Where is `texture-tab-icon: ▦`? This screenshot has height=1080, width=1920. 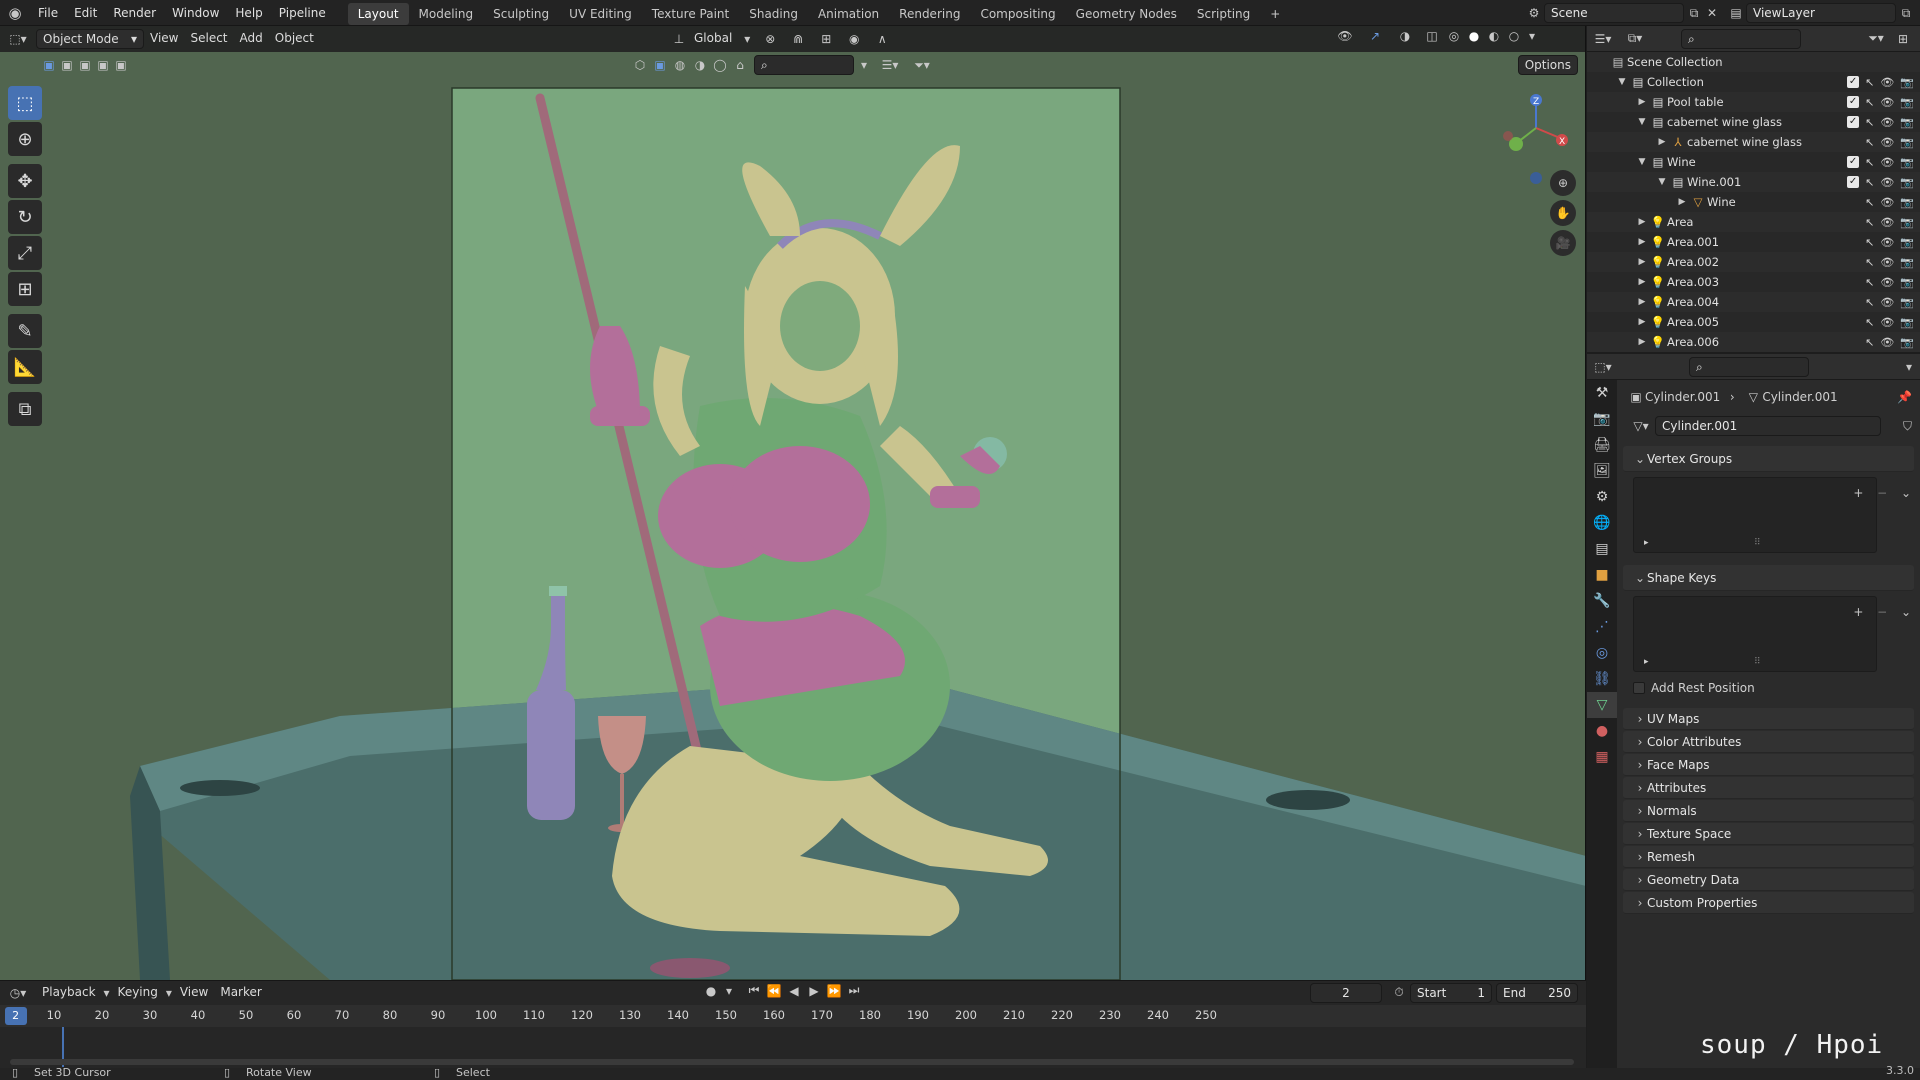 texture-tab-icon: ▦ is located at coordinates (1602, 757).